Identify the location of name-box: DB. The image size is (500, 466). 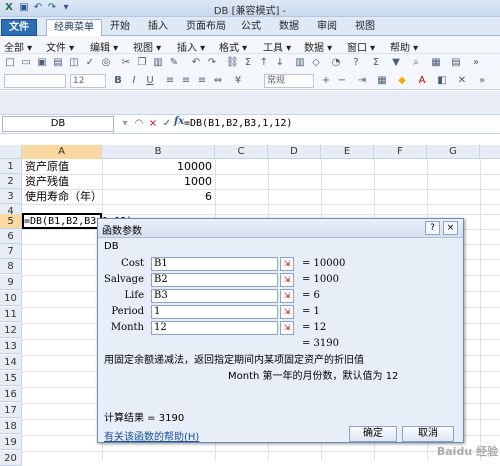
(58, 124).